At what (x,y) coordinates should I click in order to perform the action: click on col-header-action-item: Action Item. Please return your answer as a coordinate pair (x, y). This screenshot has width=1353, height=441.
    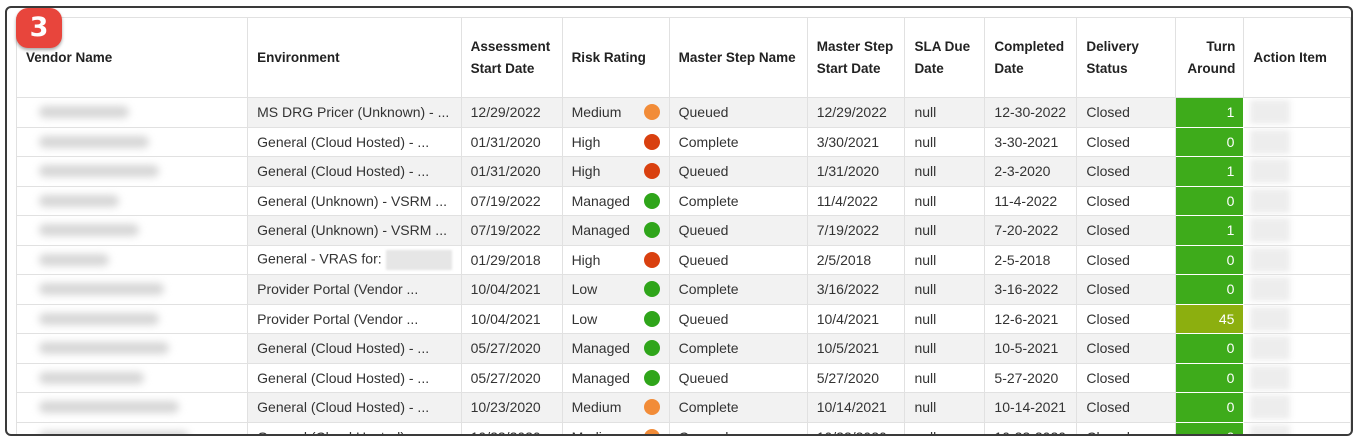
    Looking at the image, I should click on (1297, 57).